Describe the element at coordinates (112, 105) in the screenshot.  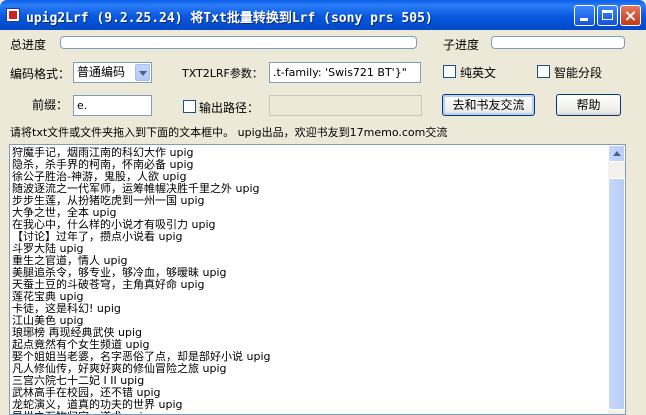
I see `prefix-input: e.` at that location.